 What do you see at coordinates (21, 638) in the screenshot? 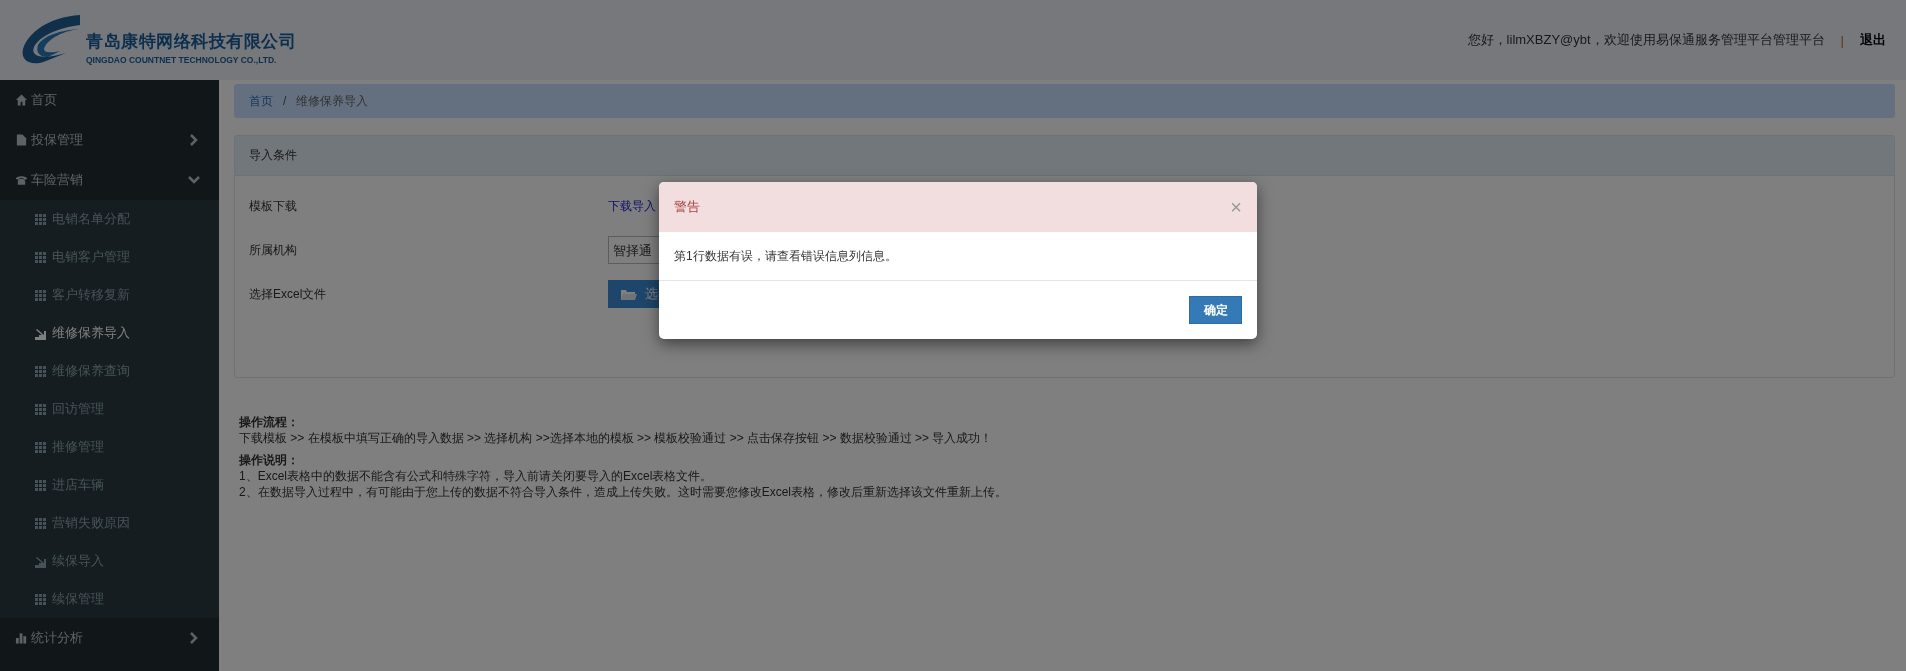
I see `bar-chart-icon` at bounding box center [21, 638].